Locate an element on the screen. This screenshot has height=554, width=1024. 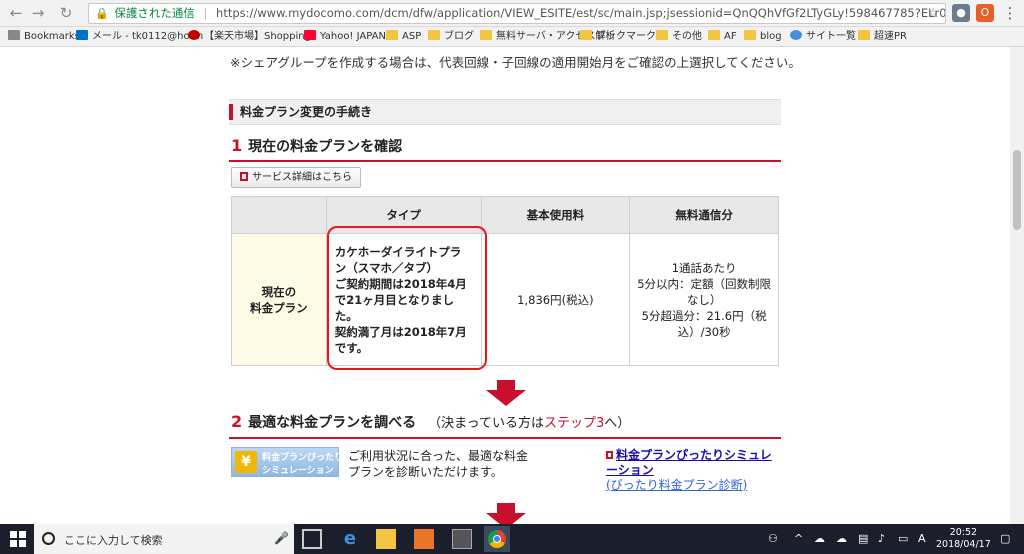
outlook-icon is located at coordinates (82, 35).